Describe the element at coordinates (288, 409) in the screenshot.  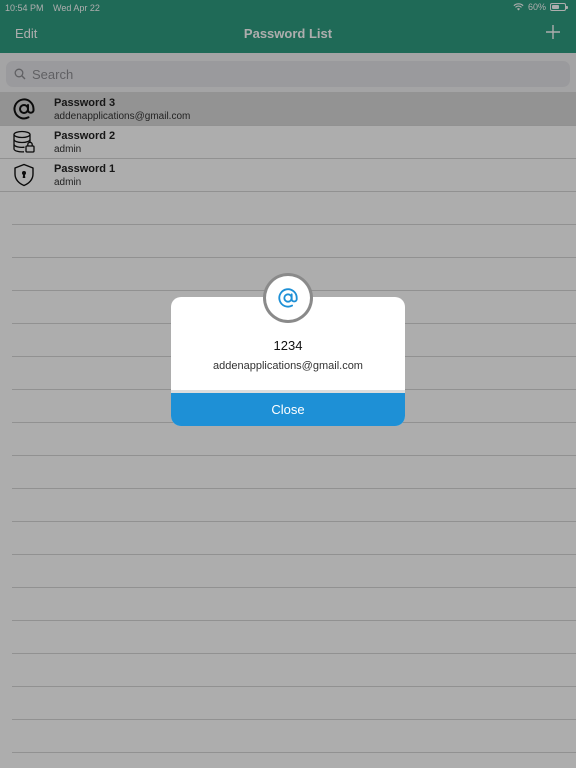
I see `close-button: Close` at that location.